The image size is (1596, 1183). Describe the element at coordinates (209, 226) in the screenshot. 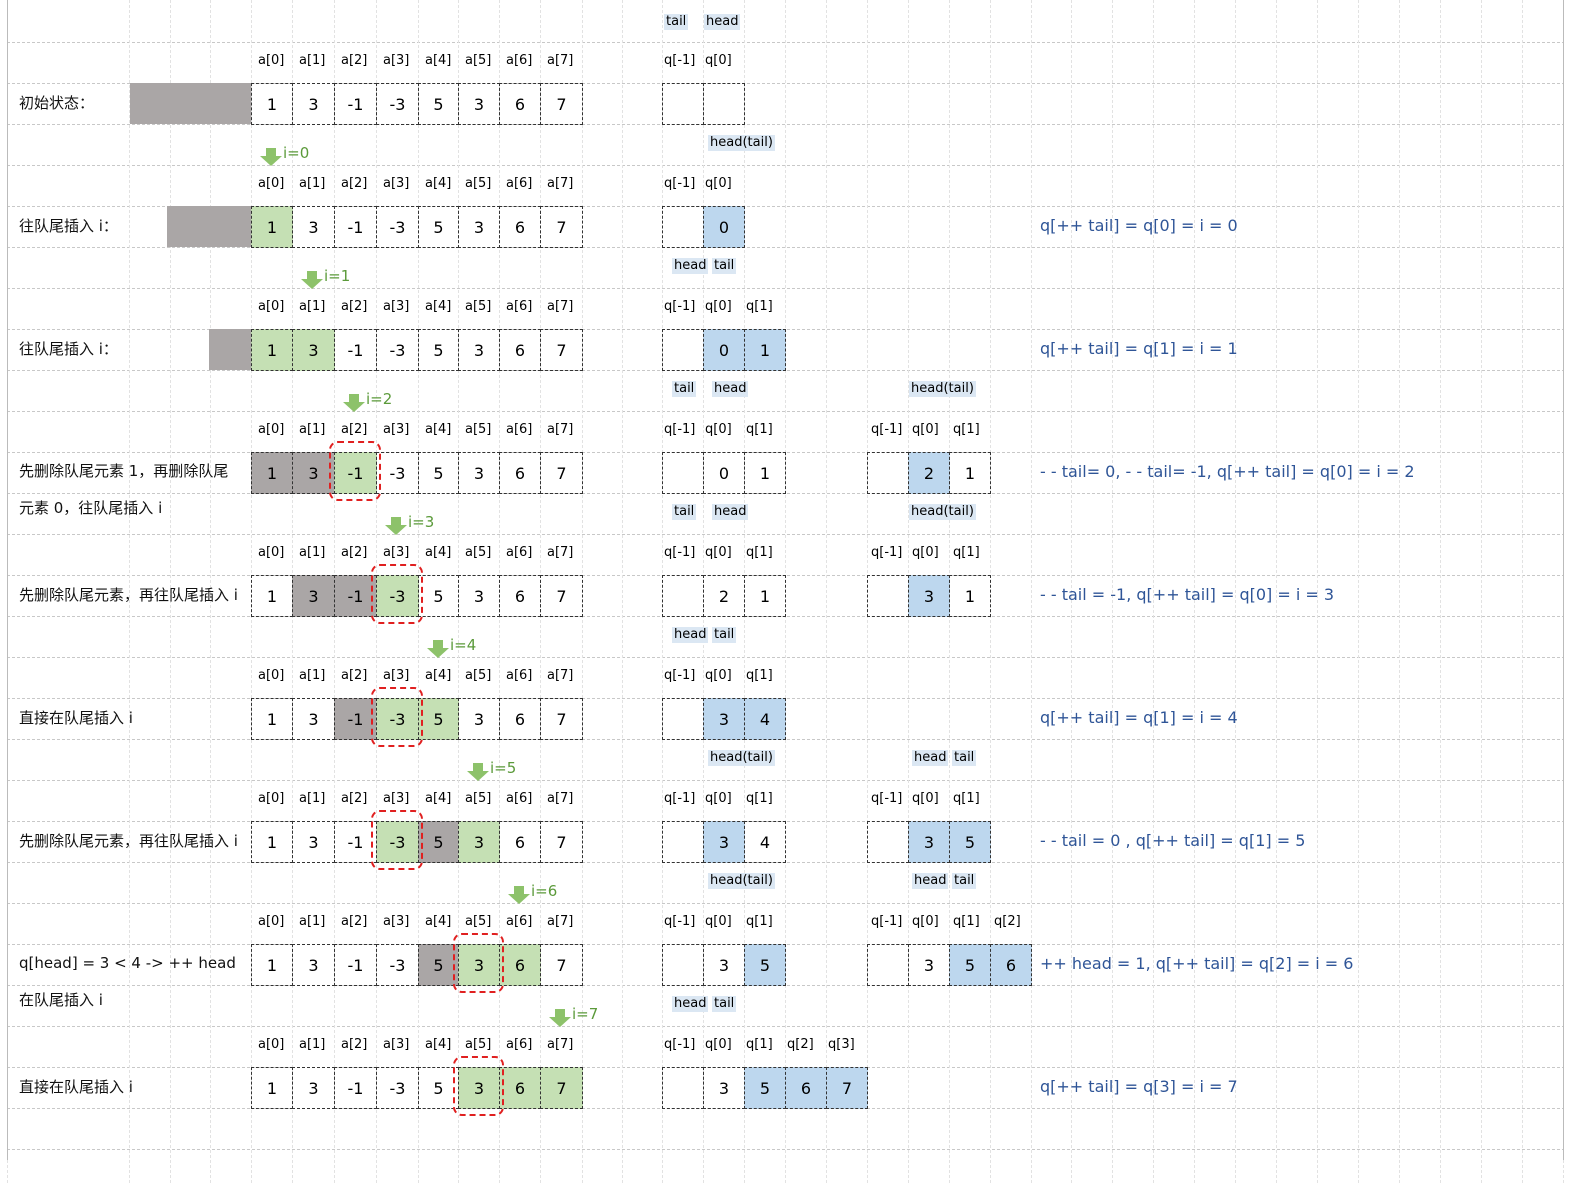

I see `padding-block` at that location.